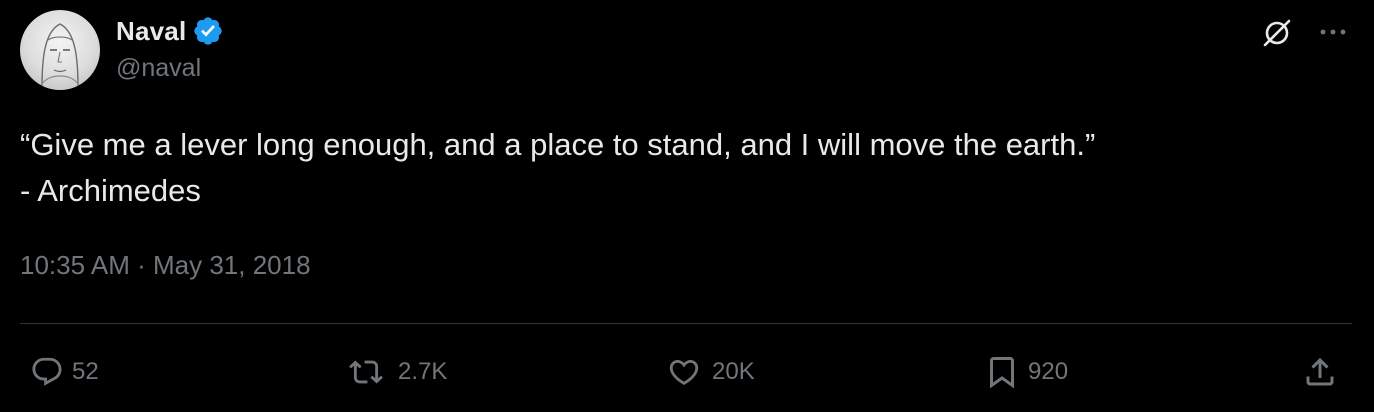 The height and width of the screenshot is (412, 1374). I want to click on divider, so click(686, 323).